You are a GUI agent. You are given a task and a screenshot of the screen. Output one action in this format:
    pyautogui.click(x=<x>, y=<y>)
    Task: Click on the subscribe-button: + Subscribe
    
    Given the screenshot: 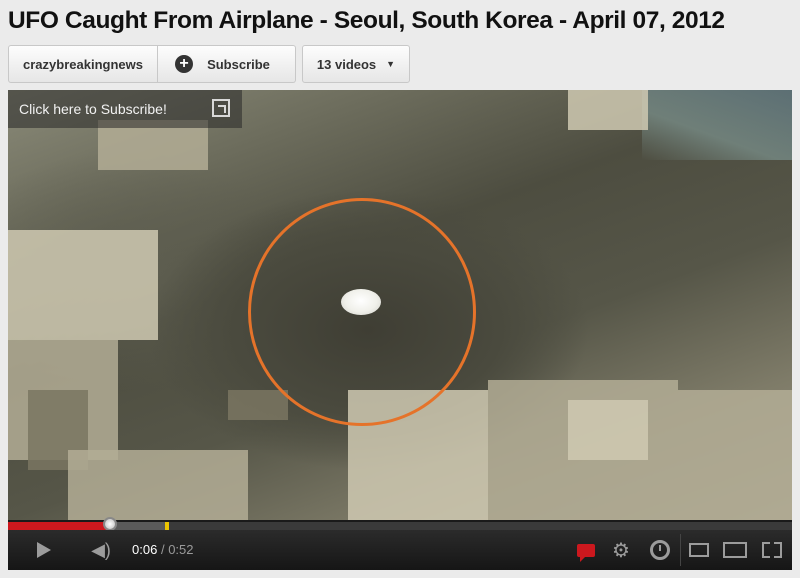 What is the action you would take?
    pyautogui.click(x=227, y=64)
    